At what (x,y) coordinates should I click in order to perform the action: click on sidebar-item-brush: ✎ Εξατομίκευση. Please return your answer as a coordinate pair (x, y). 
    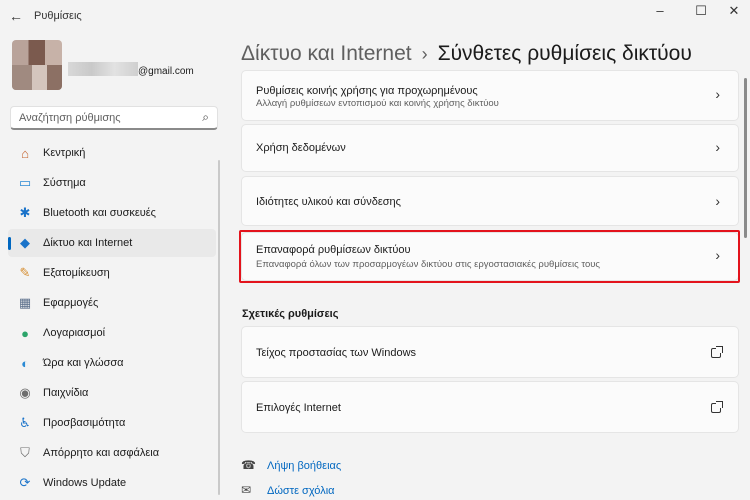
    Looking at the image, I should click on (112, 273).